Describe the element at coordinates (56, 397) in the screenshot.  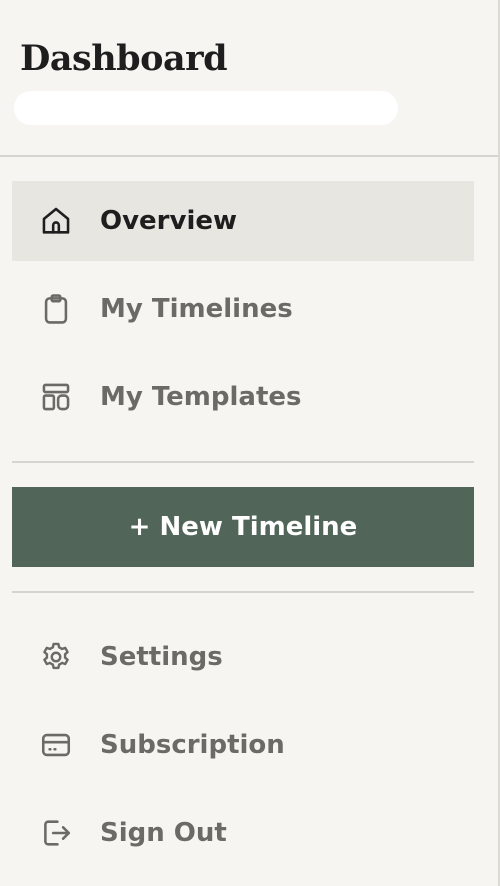
I see `layout-icon` at that location.